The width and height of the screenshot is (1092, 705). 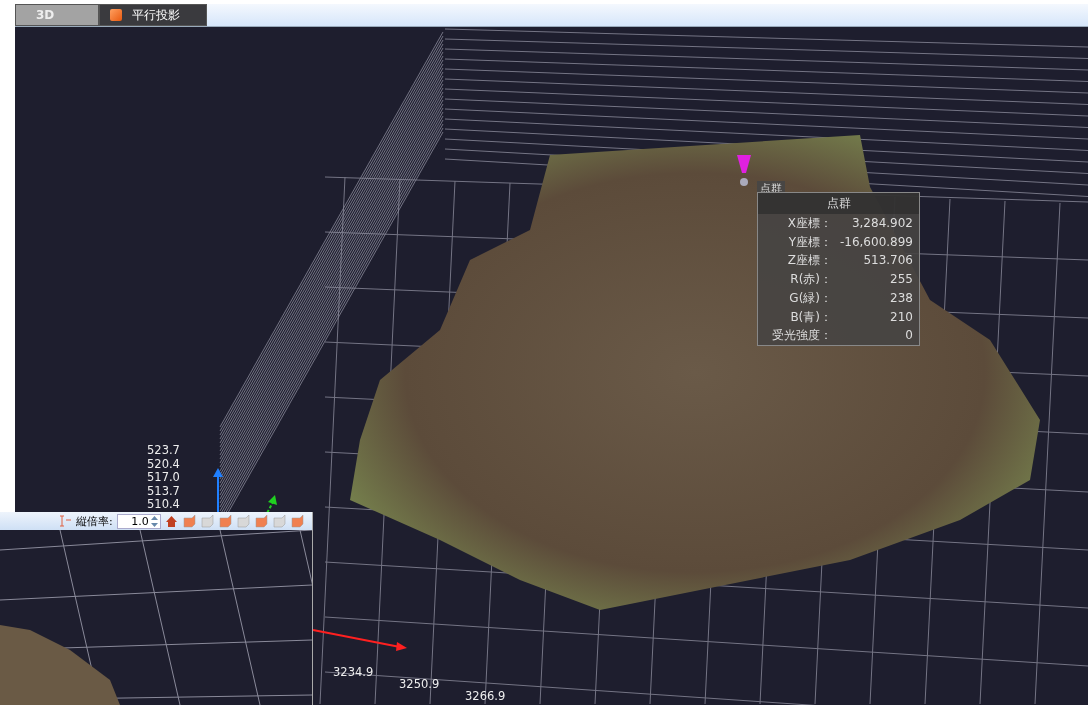 What do you see at coordinates (809, 242) in the screenshot?
I see `field-label: Y座標：` at bounding box center [809, 242].